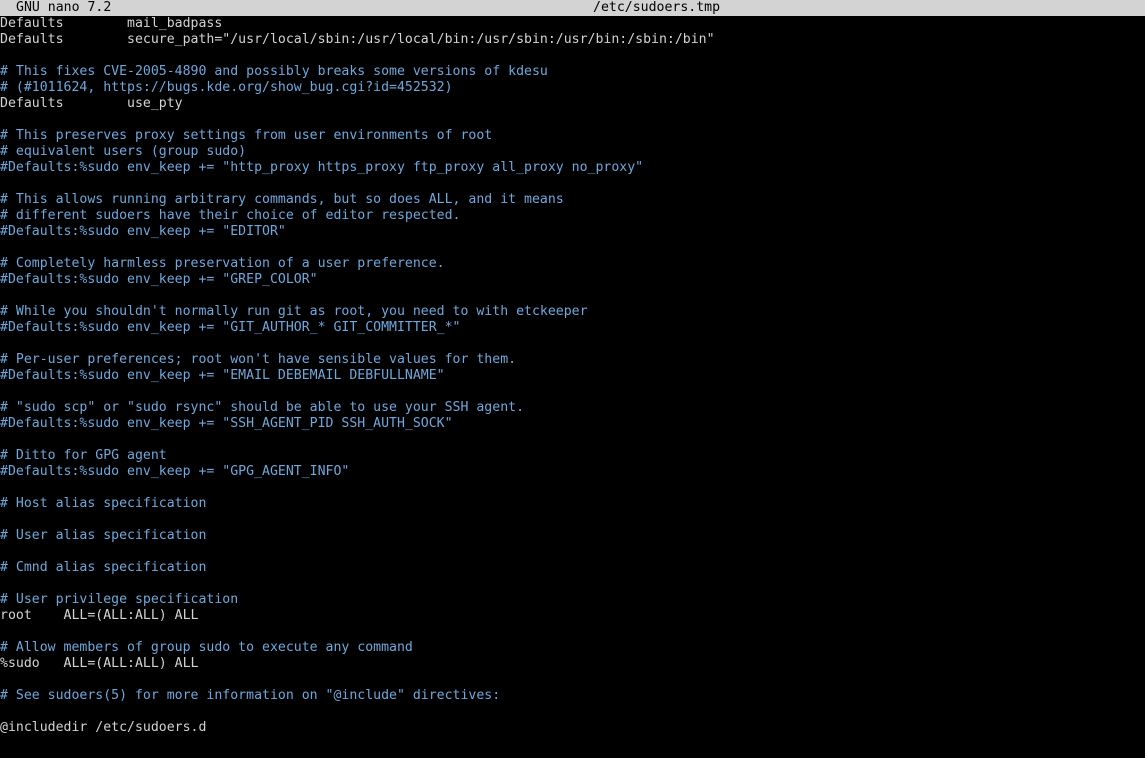 The image size is (1145, 758). I want to click on comment-line: # Cmnd alias specification, so click(572, 568).